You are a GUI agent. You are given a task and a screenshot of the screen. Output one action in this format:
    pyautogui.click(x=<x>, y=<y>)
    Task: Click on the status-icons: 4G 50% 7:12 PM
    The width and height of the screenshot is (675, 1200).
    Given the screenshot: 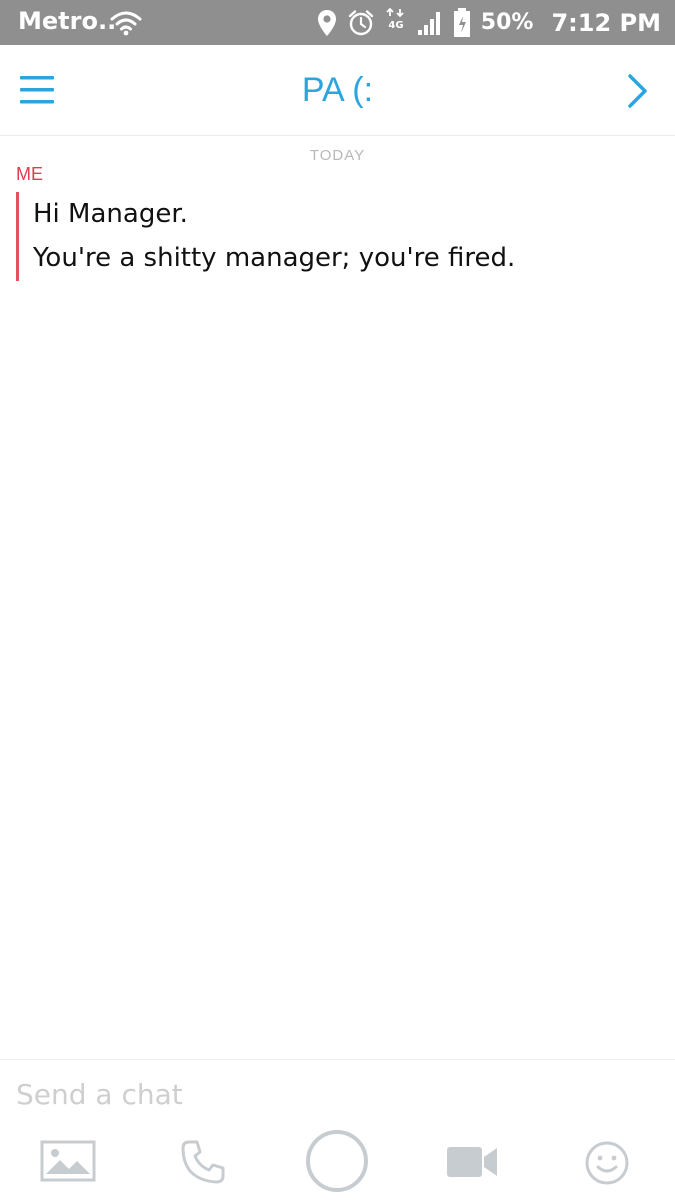 What is the action you would take?
    pyautogui.click(x=484, y=22)
    